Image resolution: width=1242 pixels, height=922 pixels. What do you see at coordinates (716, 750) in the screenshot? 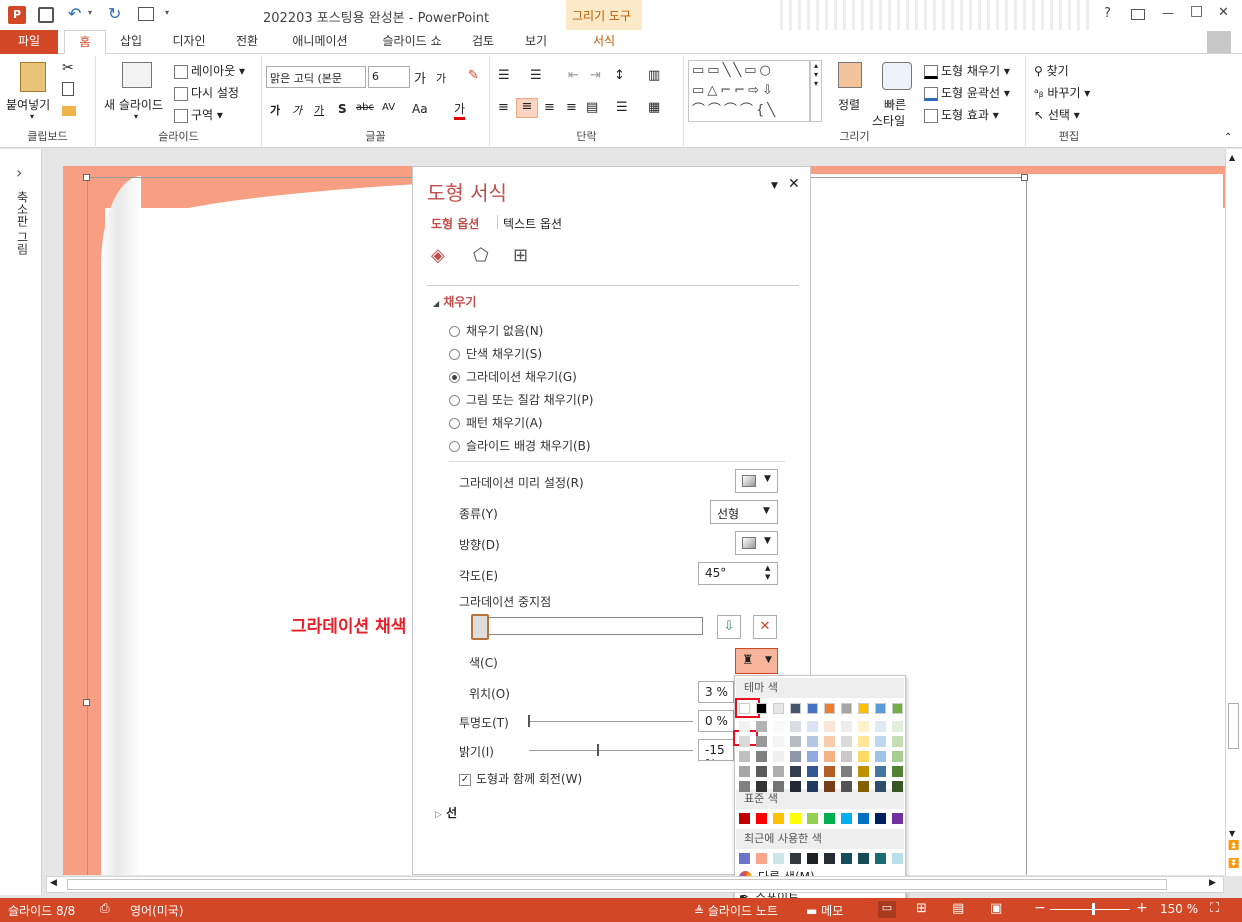
I see `brightness-input: -15 %` at bounding box center [716, 750].